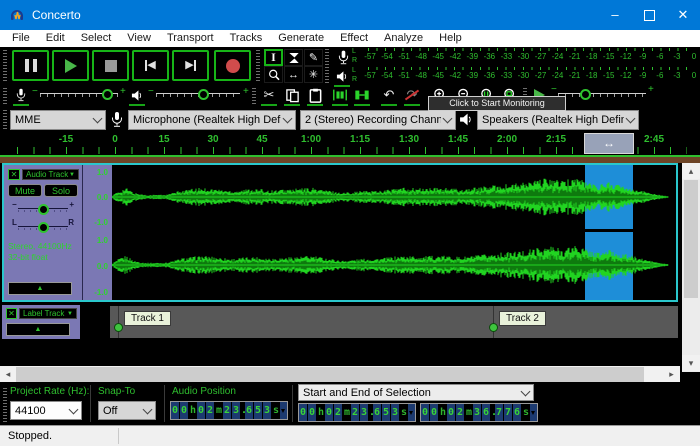  I want to click on pan-thumb, so click(43, 227).